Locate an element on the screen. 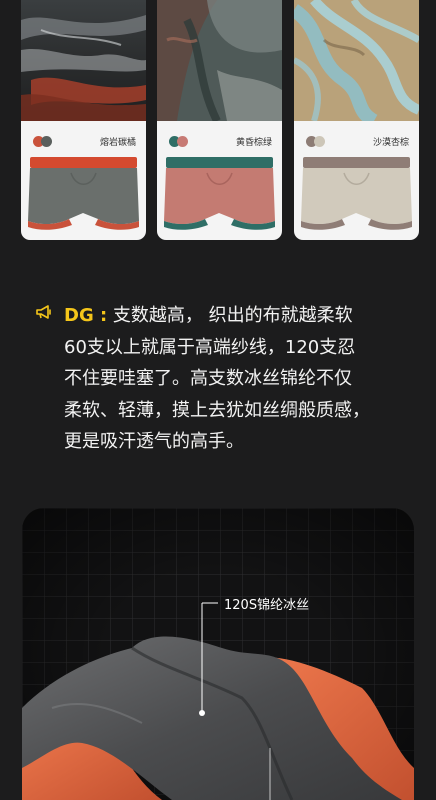 Image resolution: width=436 pixels, height=800 pixels. megaphone-icon is located at coordinates (43, 312).